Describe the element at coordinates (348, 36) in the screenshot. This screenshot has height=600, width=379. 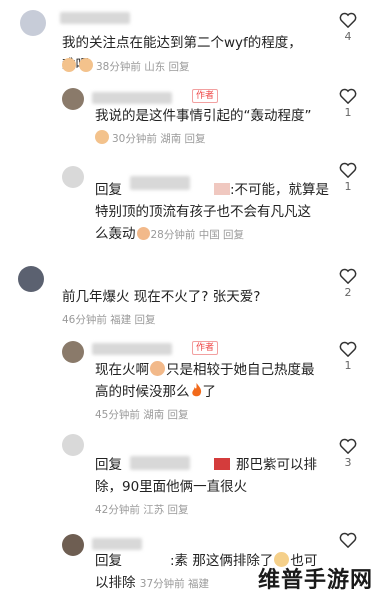
I see `like-count: 4` at that location.